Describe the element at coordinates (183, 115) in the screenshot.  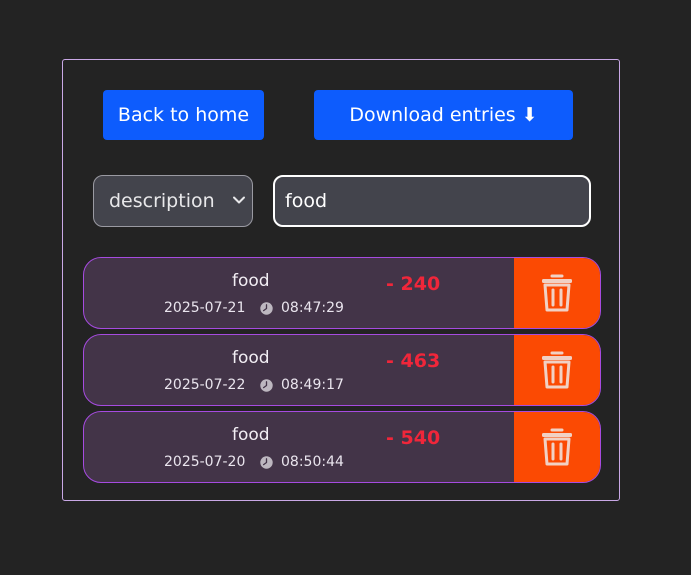
I see `back-to-home-button: Back to home` at that location.